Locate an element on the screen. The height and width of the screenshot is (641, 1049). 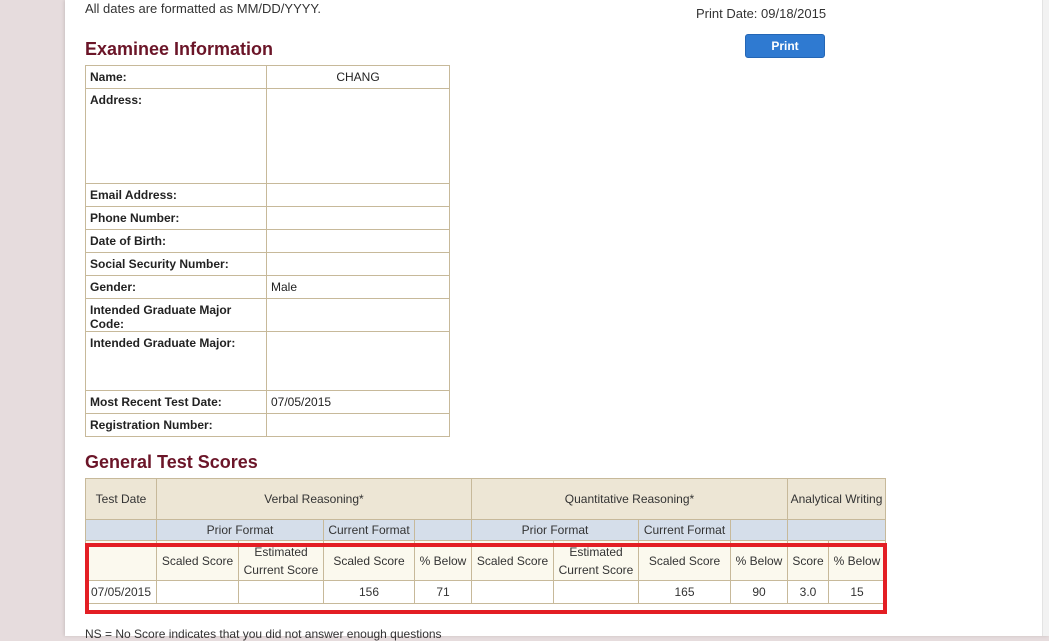
score-cell: 156 is located at coordinates (369, 592).